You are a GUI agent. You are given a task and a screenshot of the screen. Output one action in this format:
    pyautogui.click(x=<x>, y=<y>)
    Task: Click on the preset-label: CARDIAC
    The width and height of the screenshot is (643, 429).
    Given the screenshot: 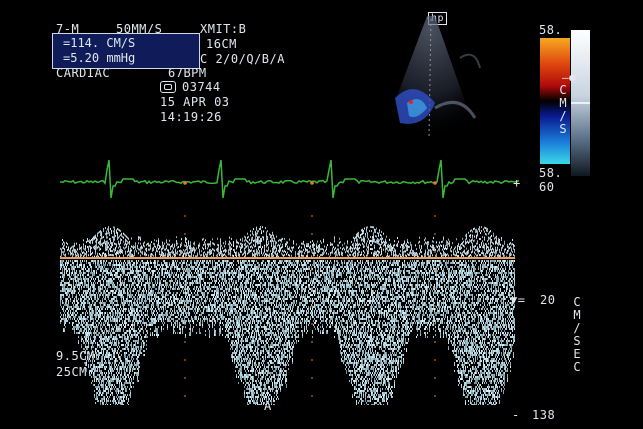 What is the action you would take?
    pyautogui.click(x=83, y=73)
    